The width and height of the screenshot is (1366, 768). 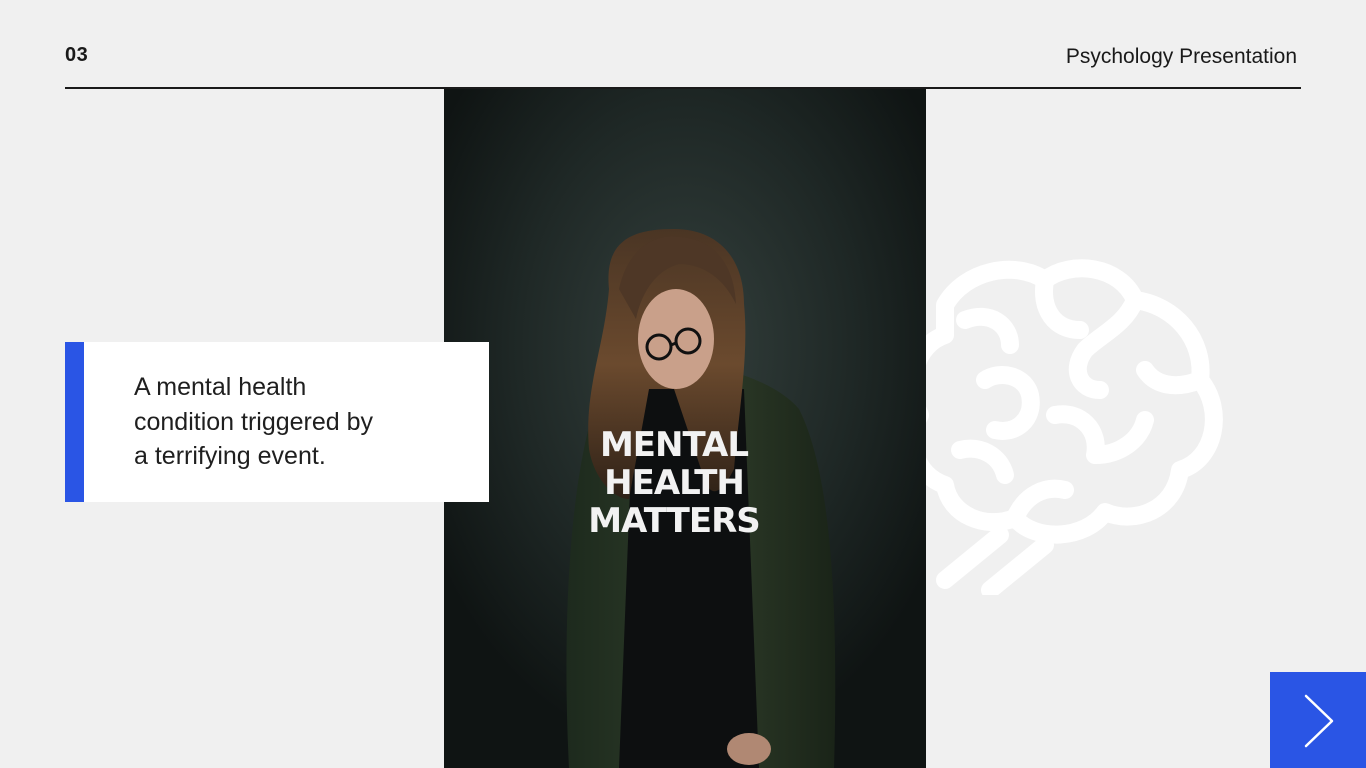 What do you see at coordinates (674, 445) in the screenshot?
I see `shirt-line-1: MENTAL` at bounding box center [674, 445].